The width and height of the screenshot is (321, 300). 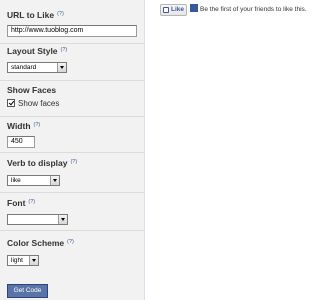 What do you see at coordinates (31, 202) in the screenshot?
I see `font-help-icon: (?)` at bounding box center [31, 202].